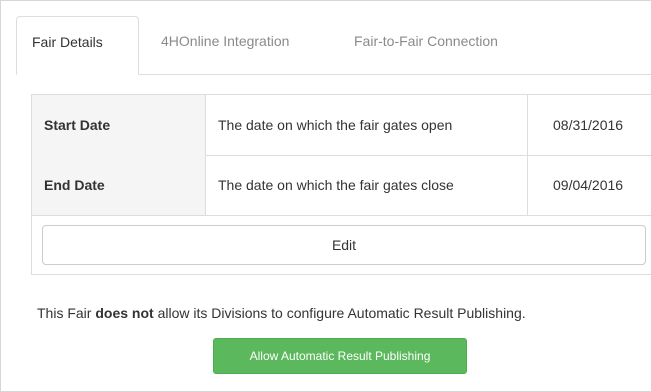  What do you see at coordinates (225, 45) in the screenshot?
I see `tab-4honline-integration: 4HOnline Integration` at bounding box center [225, 45].